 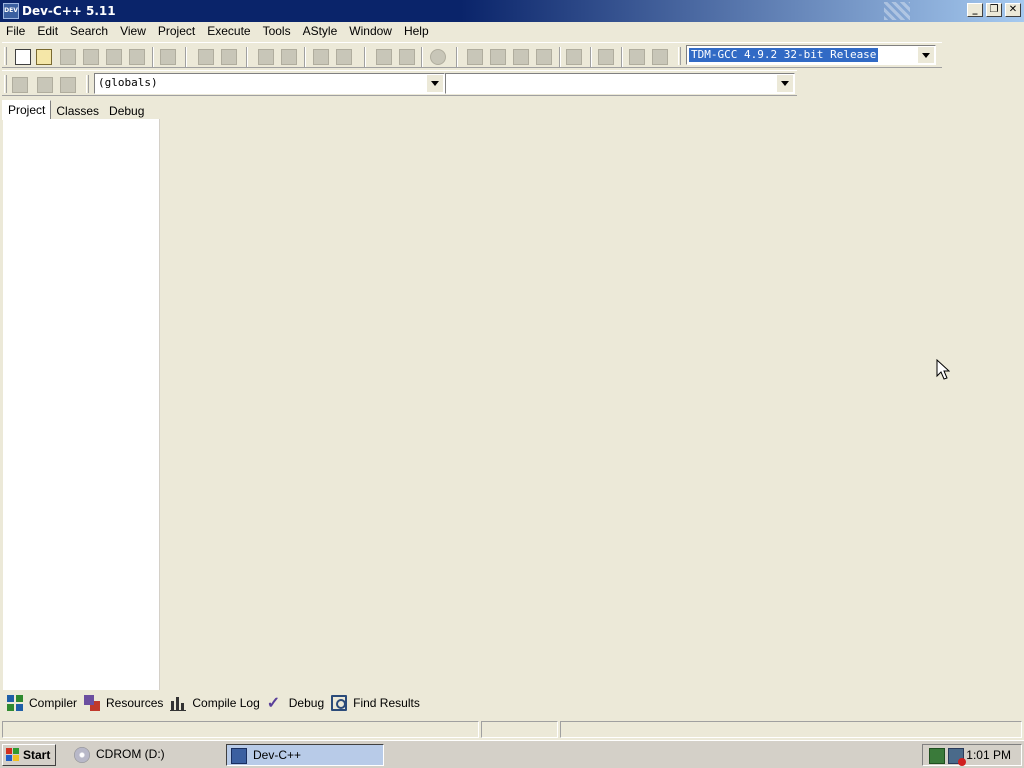 I want to click on stop-execution-icon, so click(x=606, y=57).